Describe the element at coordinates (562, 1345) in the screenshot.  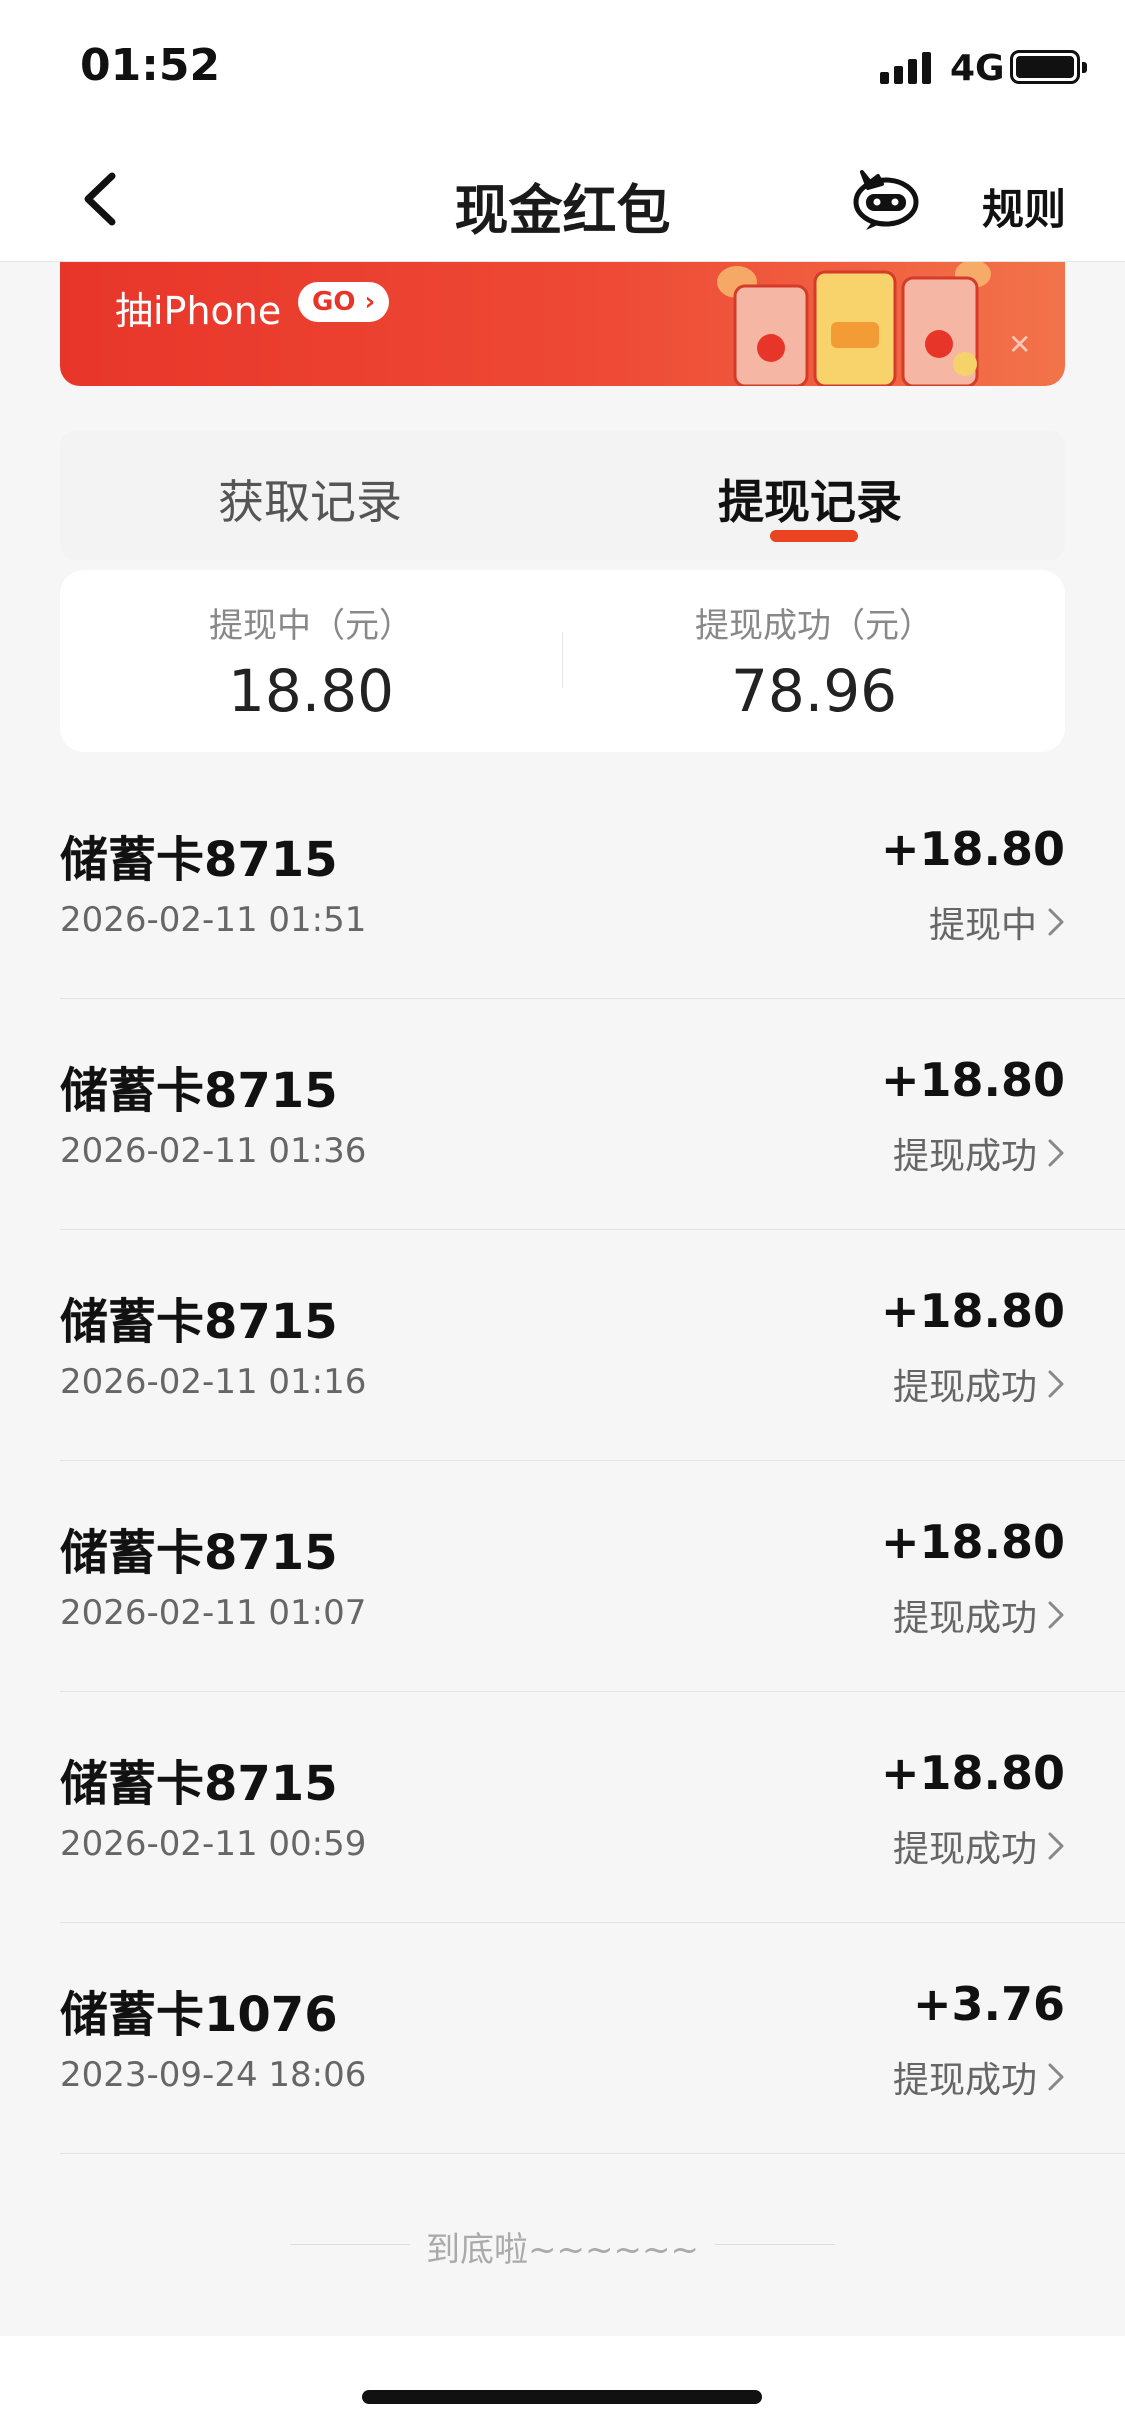
I see `list-item: 储蓄卡8715 2026-02-11 01:16 +18.80 提现成功` at that location.